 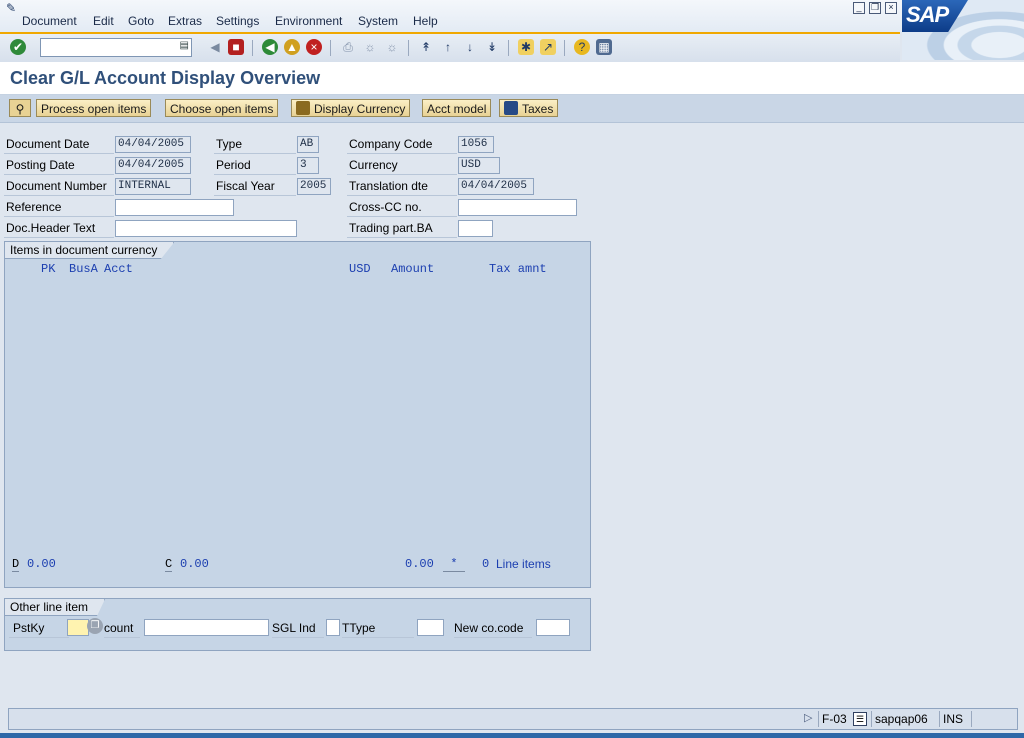 What do you see at coordinates (308, 144) in the screenshot?
I see `type-field: AB` at bounding box center [308, 144].